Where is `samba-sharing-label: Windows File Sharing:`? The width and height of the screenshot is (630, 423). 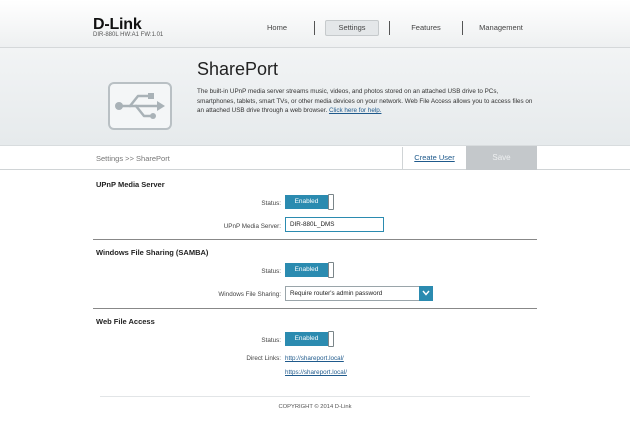
samba-sharing-label: Windows File Sharing: is located at coordinates (249, 294).